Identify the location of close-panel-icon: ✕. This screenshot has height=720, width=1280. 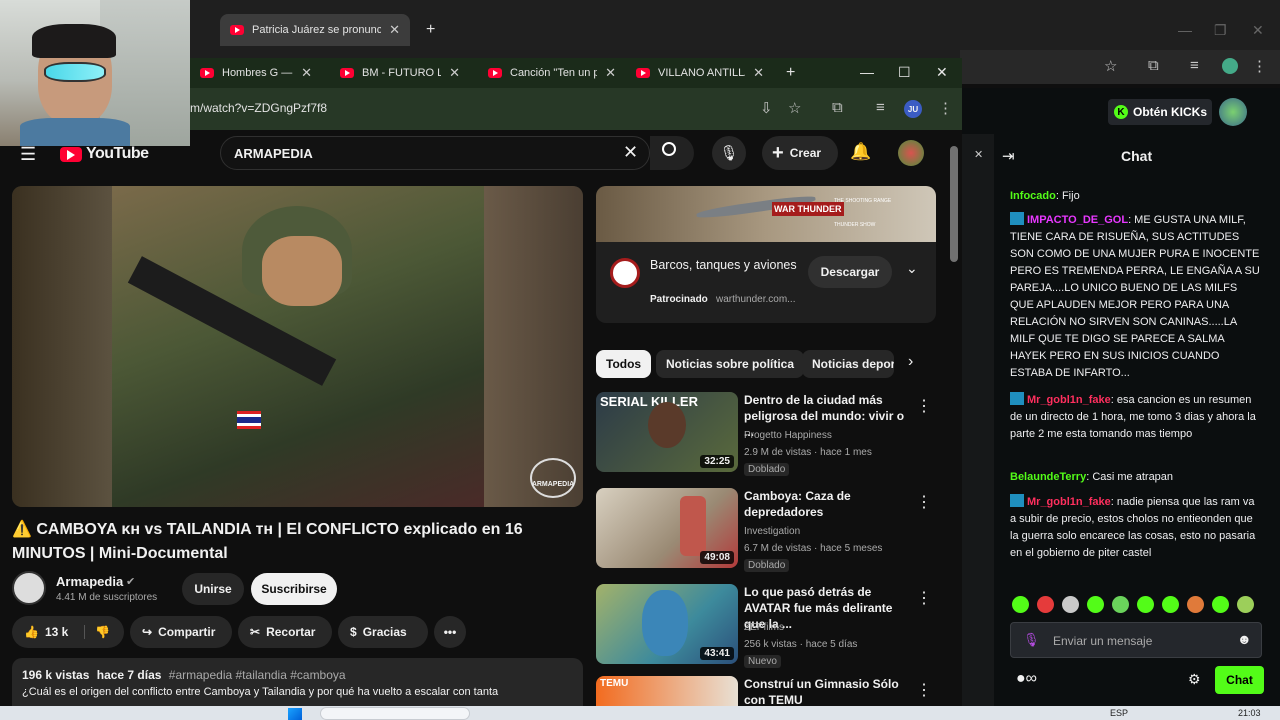
(978, 154).